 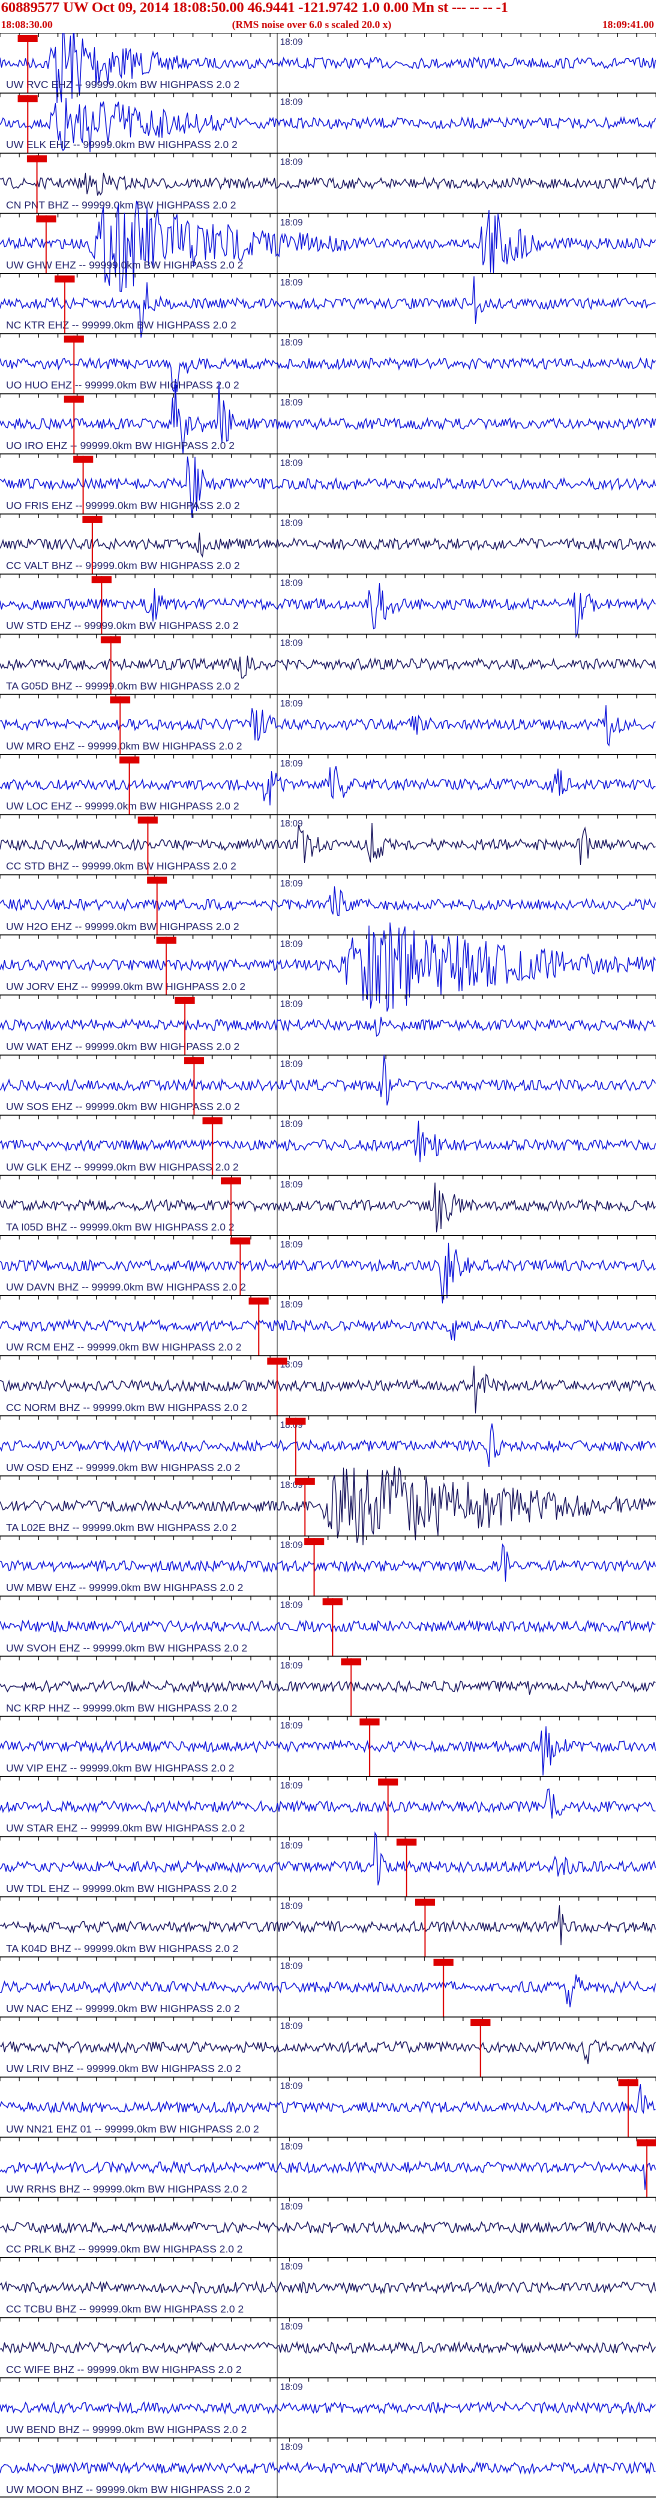 I want to click on start-time: 18:08:30.00, so click(x=27, y=25).